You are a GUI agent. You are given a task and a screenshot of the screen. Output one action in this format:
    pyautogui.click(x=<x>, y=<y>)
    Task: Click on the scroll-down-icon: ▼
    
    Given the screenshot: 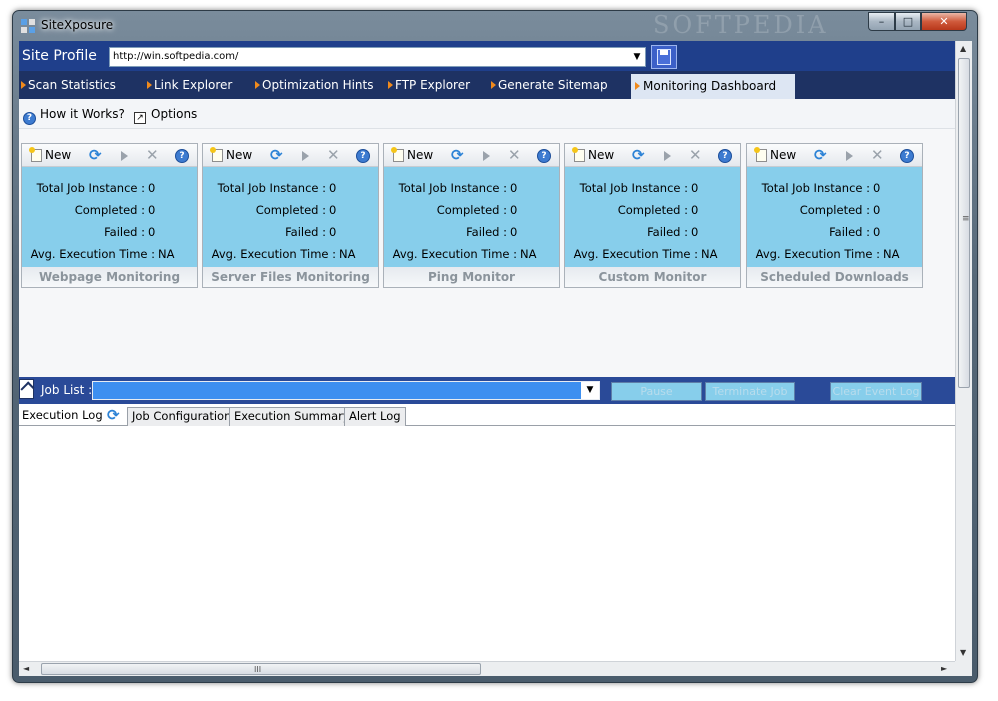 What is the action you would take?
    pyautogui.click(x=963, y=652)
    